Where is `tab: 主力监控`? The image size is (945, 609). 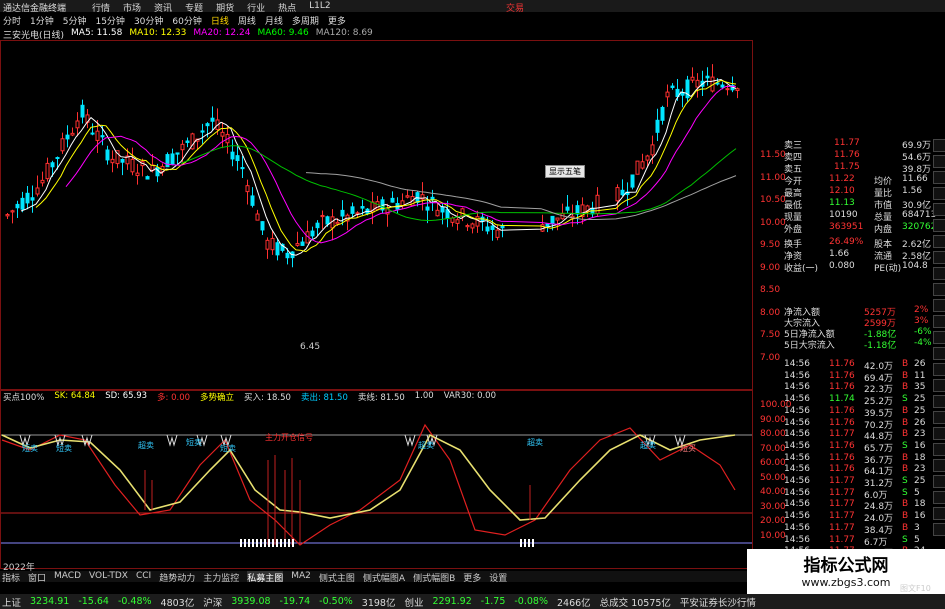 tab: 主力监控 is located at coordinates (221, 577).